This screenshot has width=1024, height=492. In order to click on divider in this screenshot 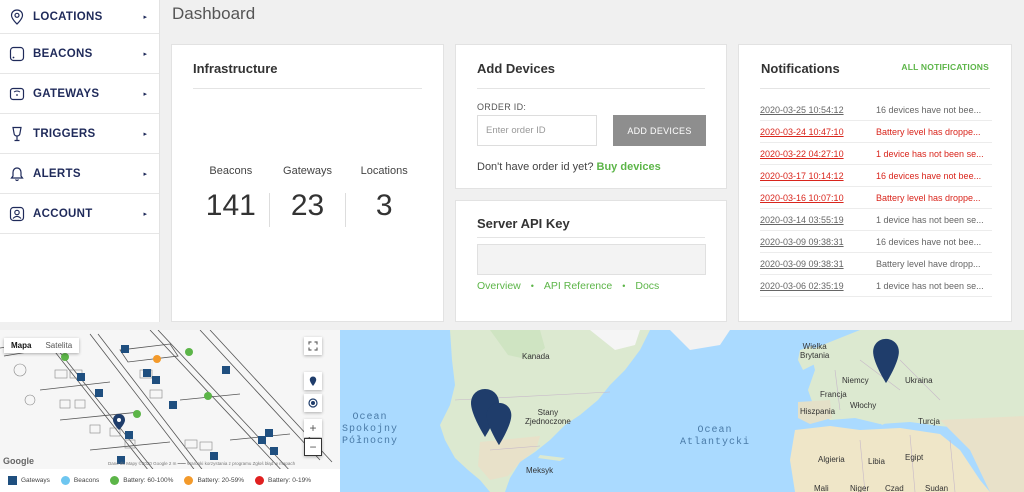, I will do `click(591, 237)`.